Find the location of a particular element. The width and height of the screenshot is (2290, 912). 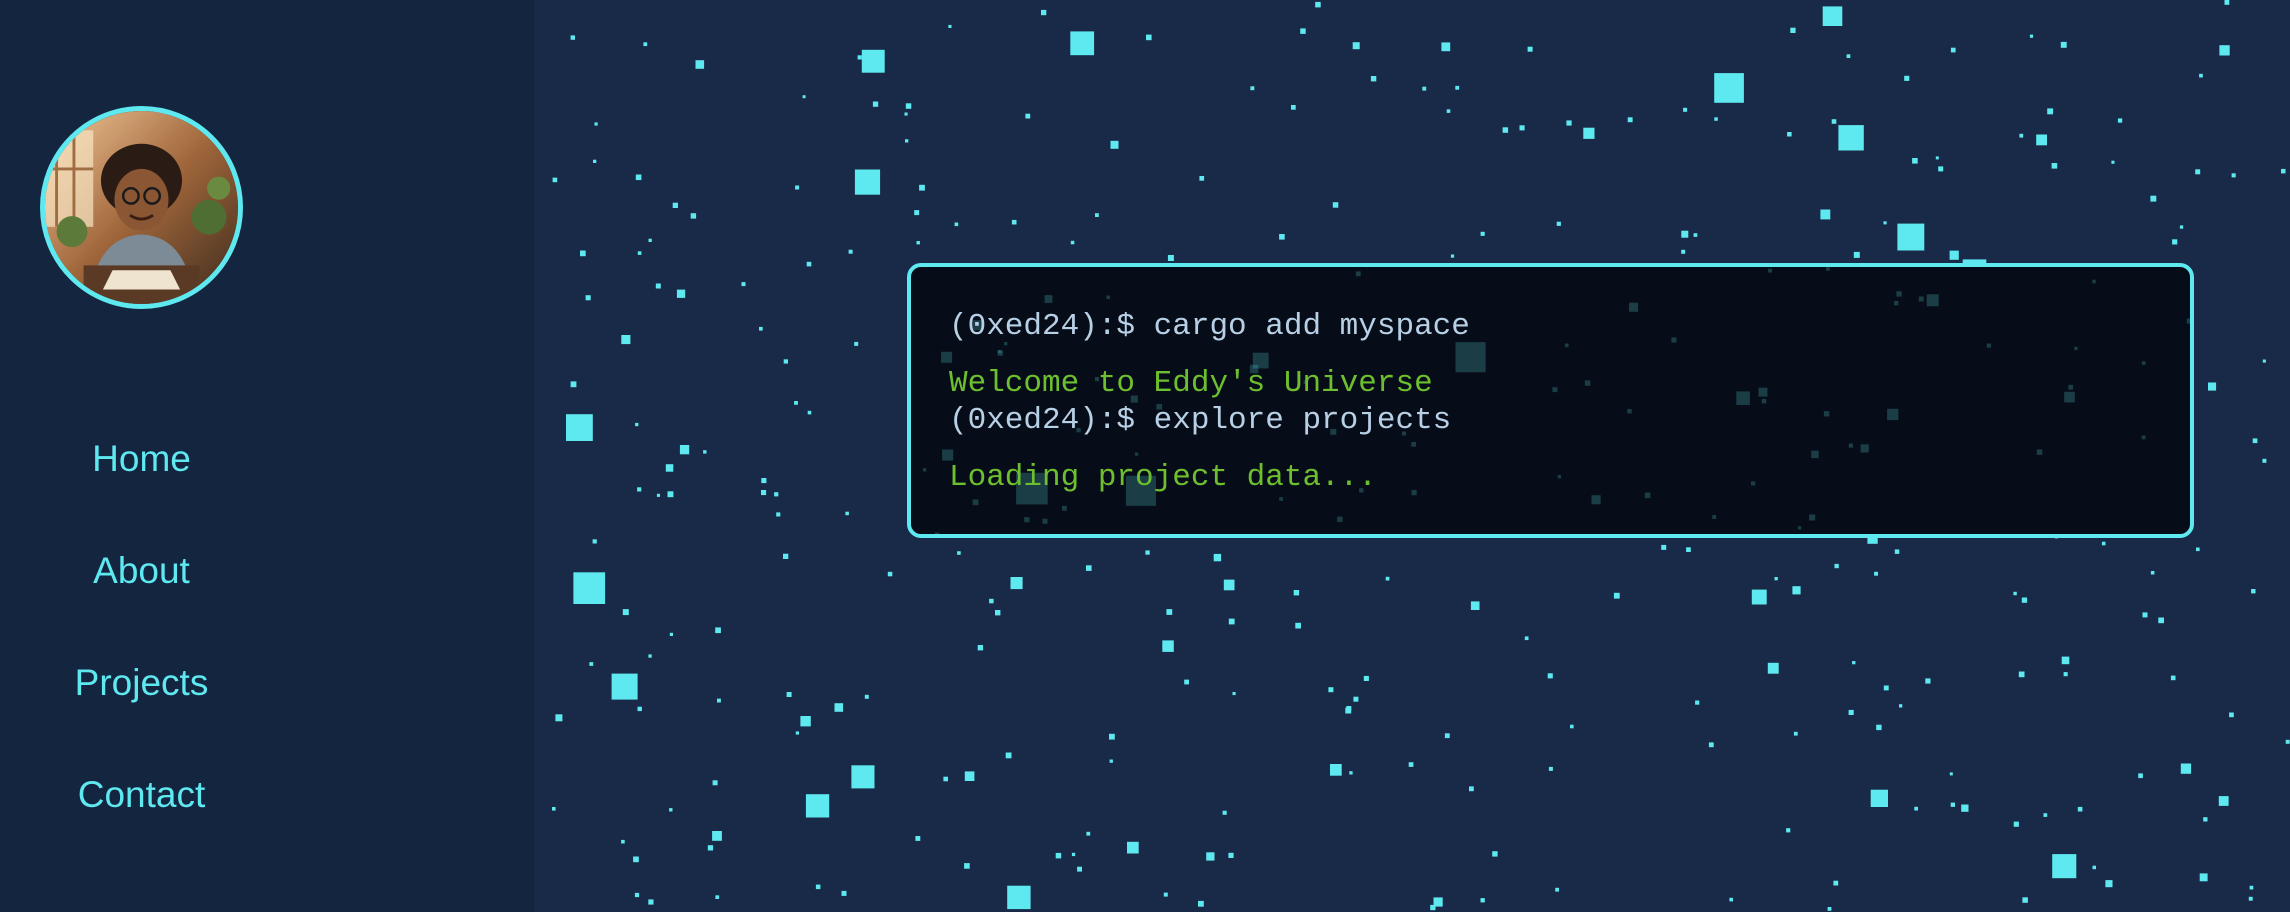

nav-contact: Contact is located at coordinates (141, 795).